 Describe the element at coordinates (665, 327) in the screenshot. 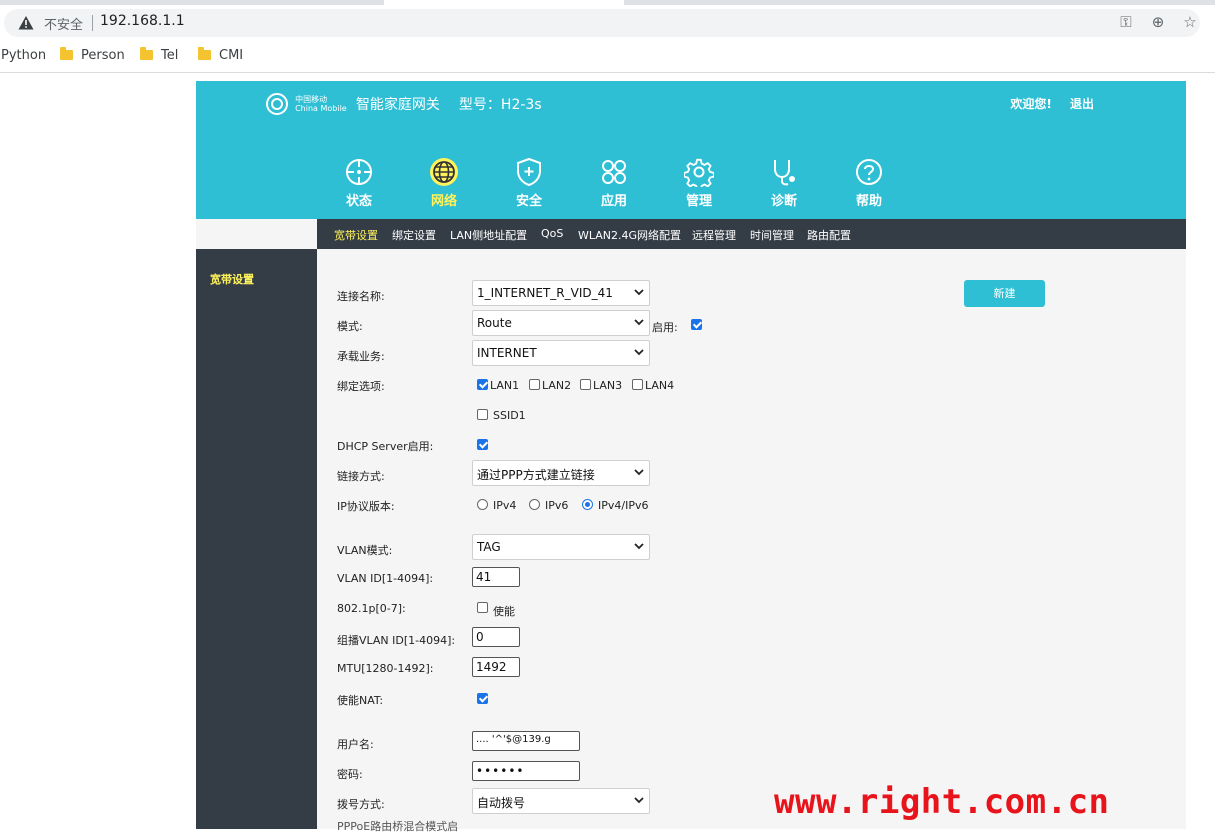

I see `enable-label: 启用:` at that location.